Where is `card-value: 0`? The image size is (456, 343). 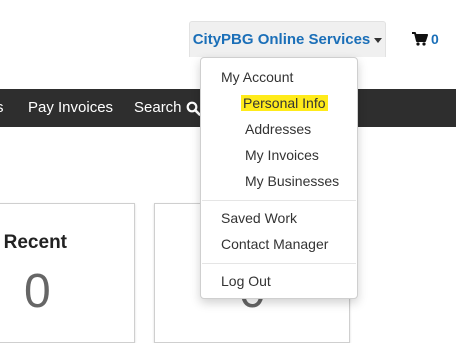
card-value: 0 is located at coordinates (37, 291).